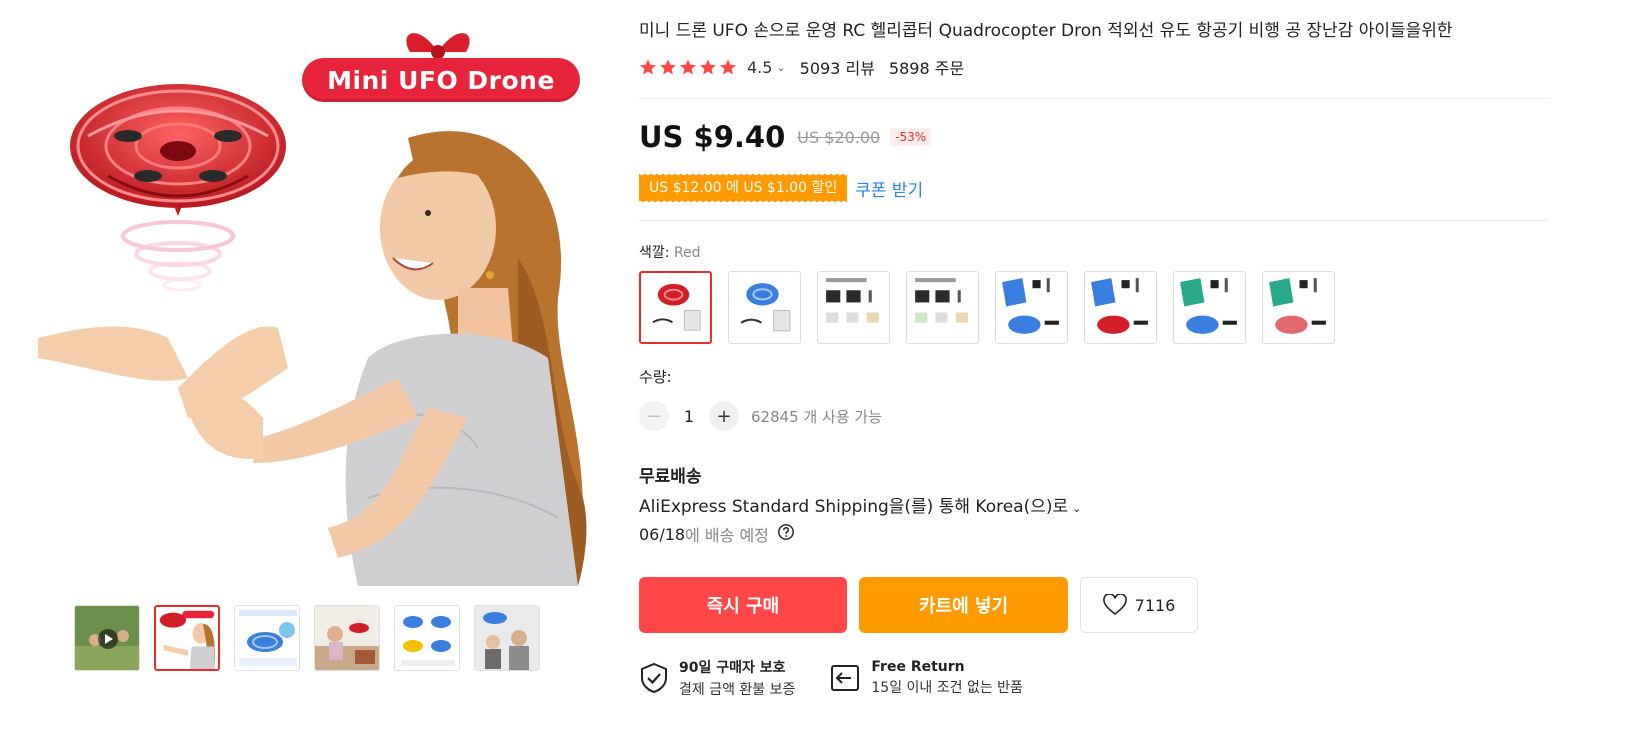 The image size is (1627, 740). I want to click on thumbnail-blue-drone, so click(267, 638).